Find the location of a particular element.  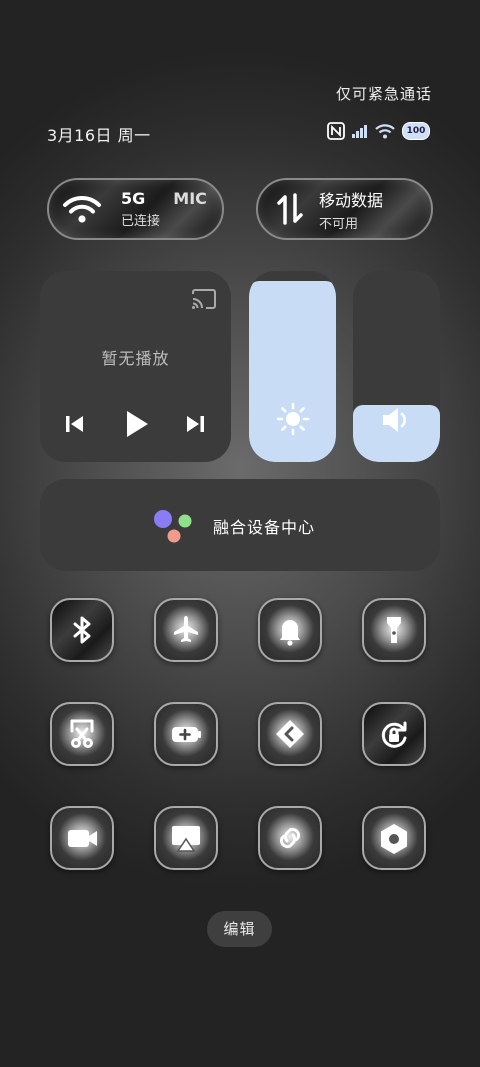

battery-saver-toggle is located at coordinates (186, 734).